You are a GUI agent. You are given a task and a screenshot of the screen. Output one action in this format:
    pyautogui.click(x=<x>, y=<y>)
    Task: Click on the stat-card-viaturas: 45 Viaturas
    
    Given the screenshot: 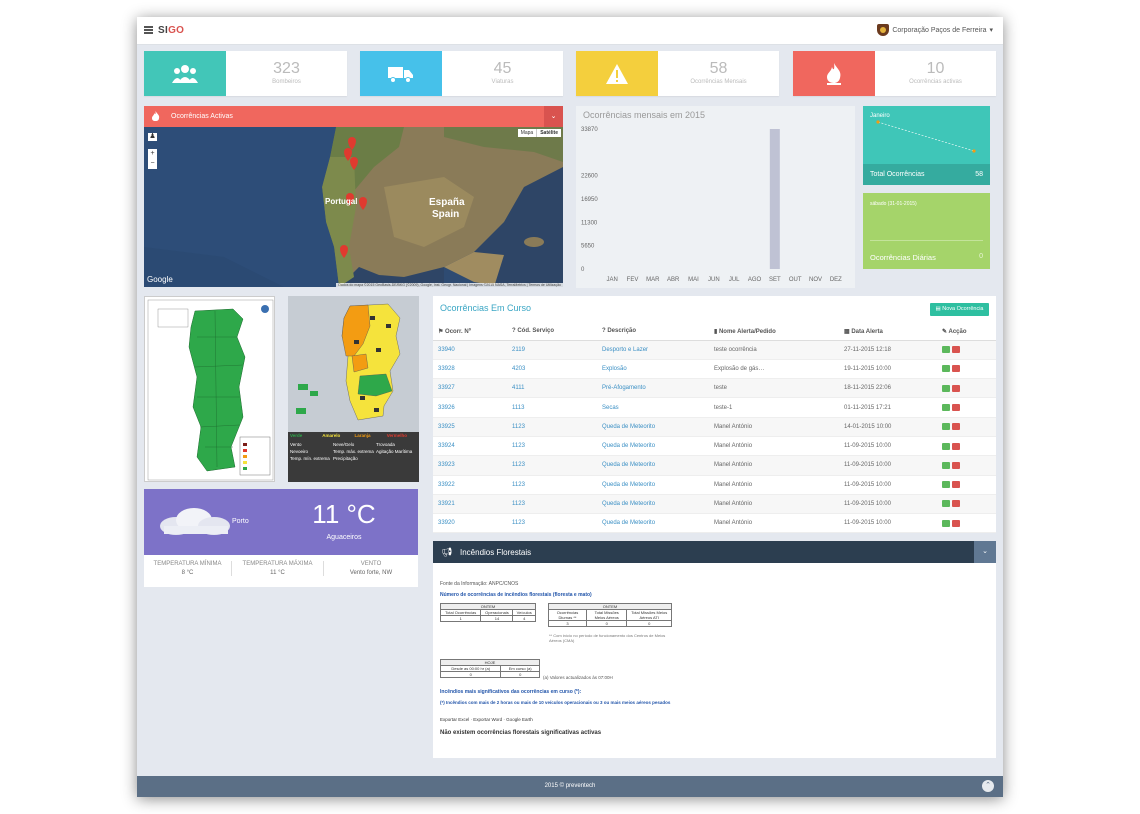 What is the action you would take?
    pyautogui.click(x=461, y=73)
    